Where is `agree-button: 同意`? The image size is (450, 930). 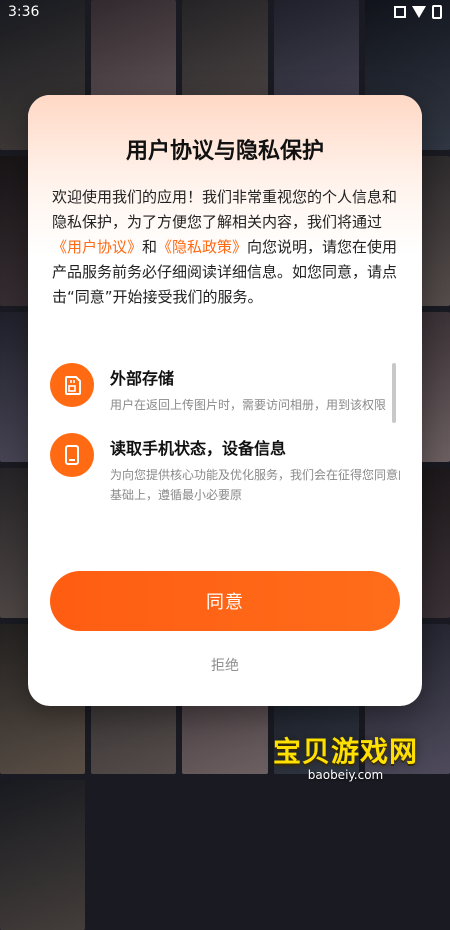
agree-button: 同意 is located at coordinates (225, 601).